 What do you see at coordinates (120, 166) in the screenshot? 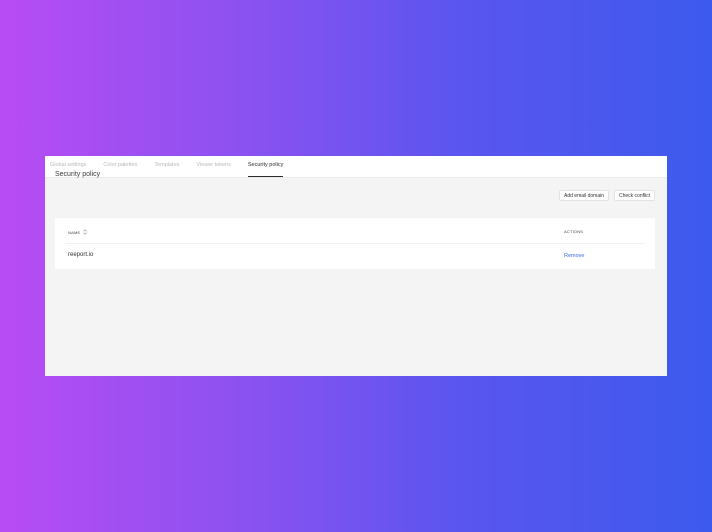
I see `tab-color-palettes: Color palettes` at bounding box center [120, 166].